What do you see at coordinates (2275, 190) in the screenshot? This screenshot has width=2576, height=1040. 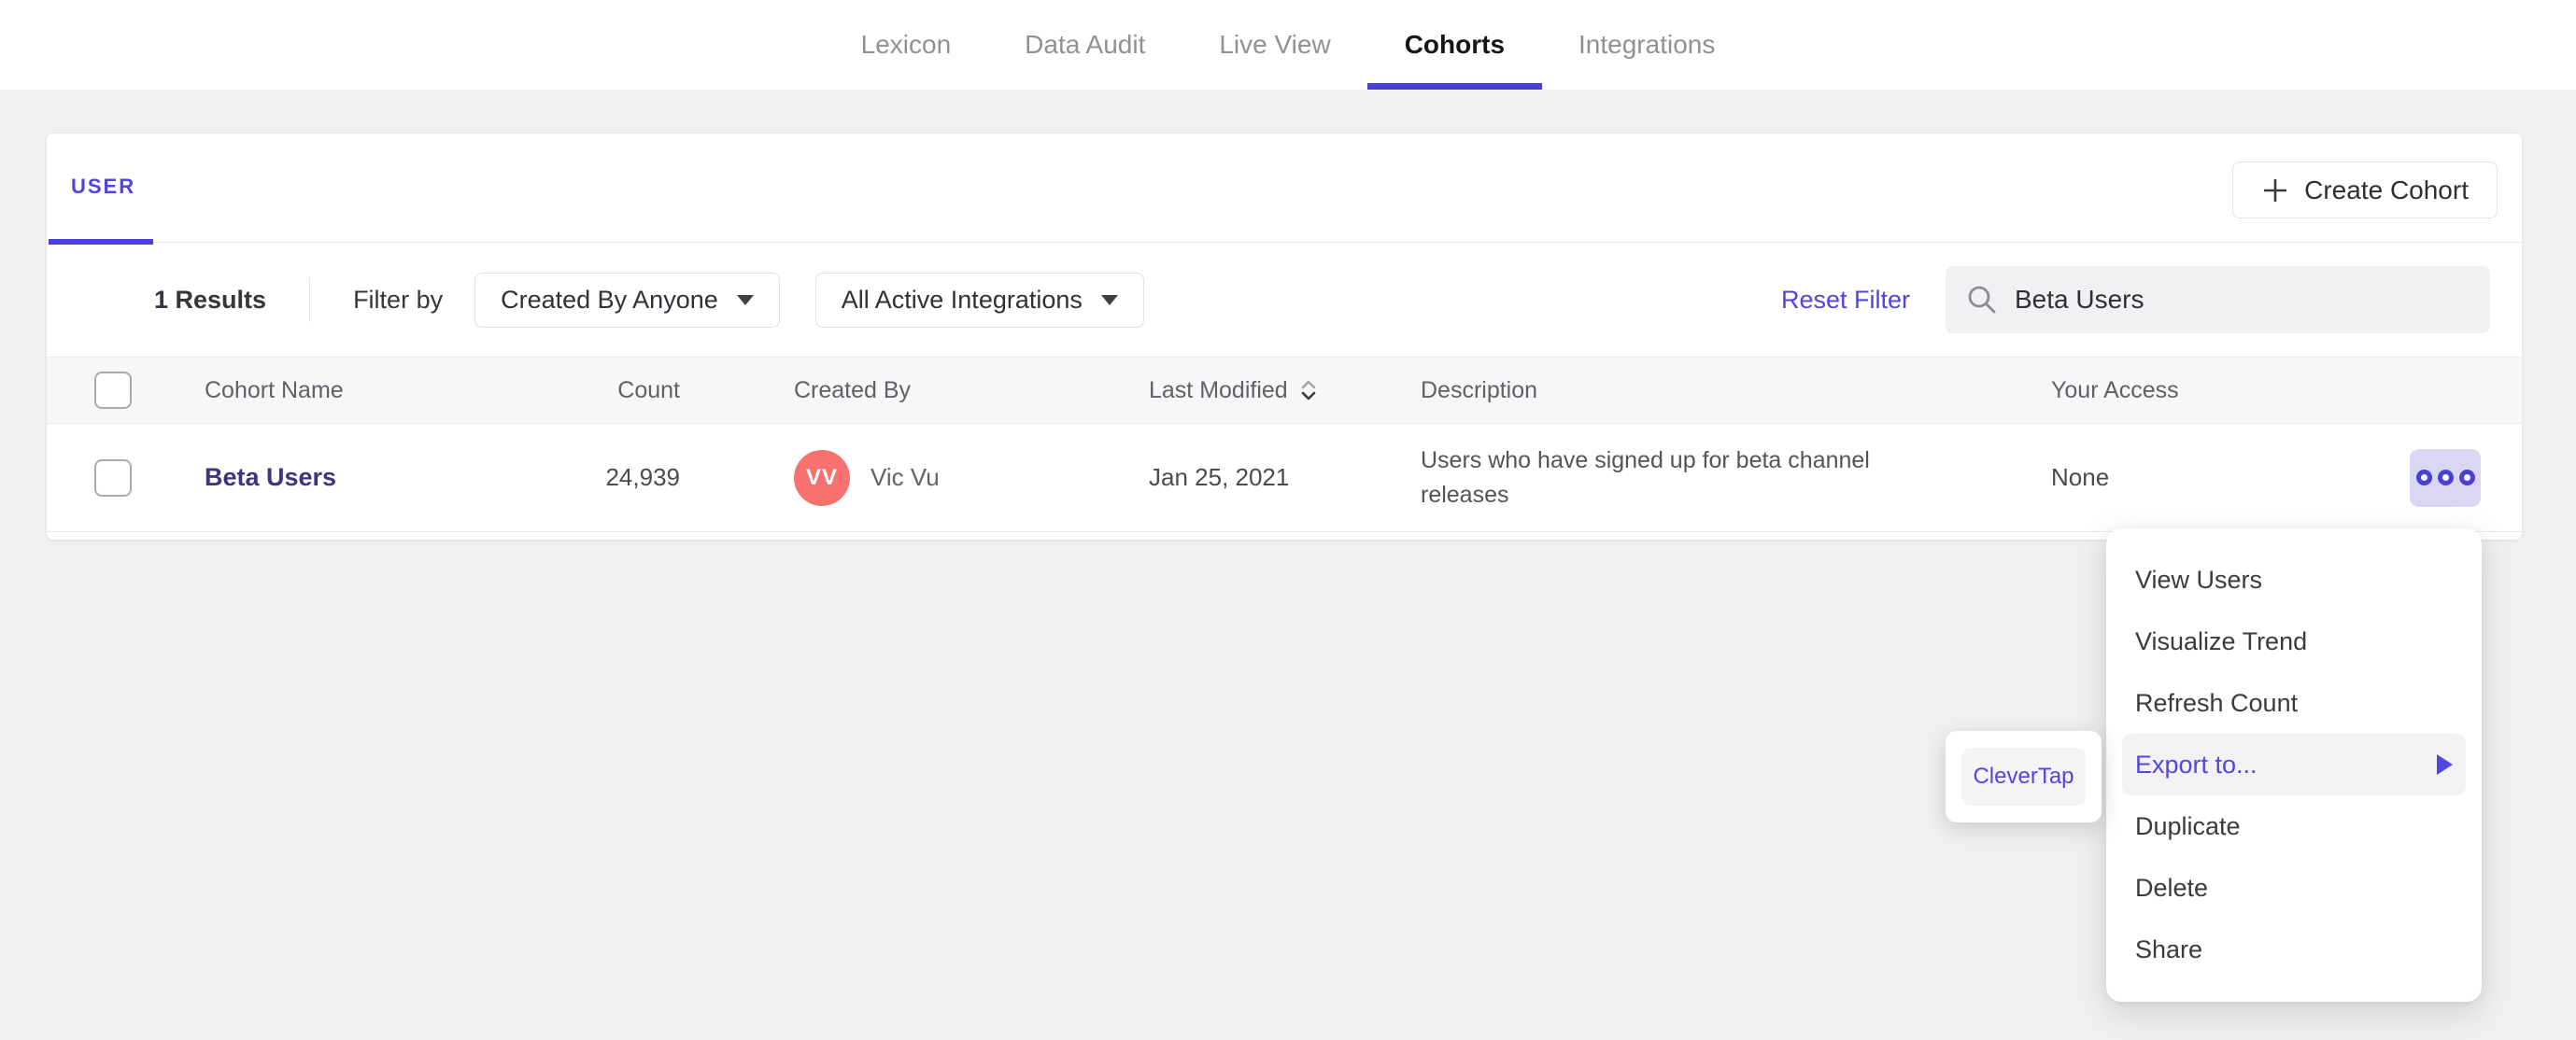 I see `plus-icon` at bounding box center [2275, 190].